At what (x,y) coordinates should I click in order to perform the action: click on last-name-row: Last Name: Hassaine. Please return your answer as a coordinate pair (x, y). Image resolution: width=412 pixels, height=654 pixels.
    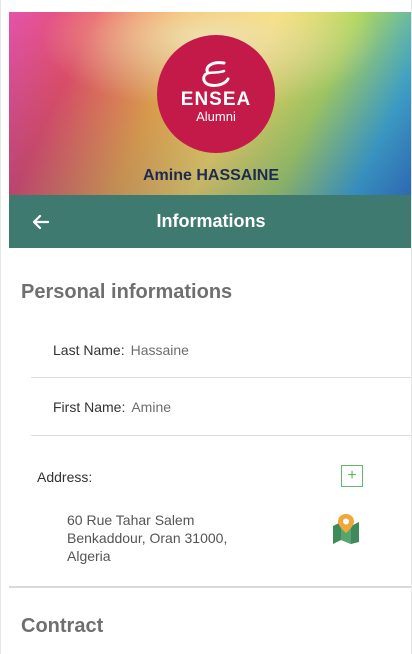
    Looking at the image, I should click on (121, 350).